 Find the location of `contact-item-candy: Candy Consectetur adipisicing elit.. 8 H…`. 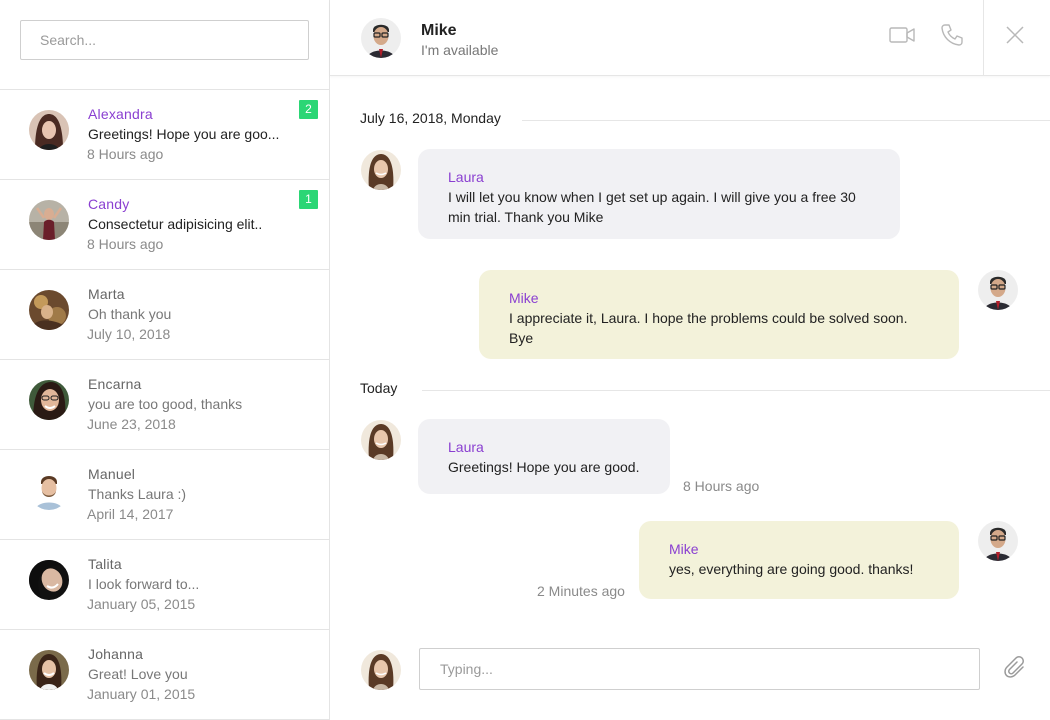

contact-item-candy: Candy Consectetur adipisicing elit.. 8 H… is located at coordinates (164, 225).